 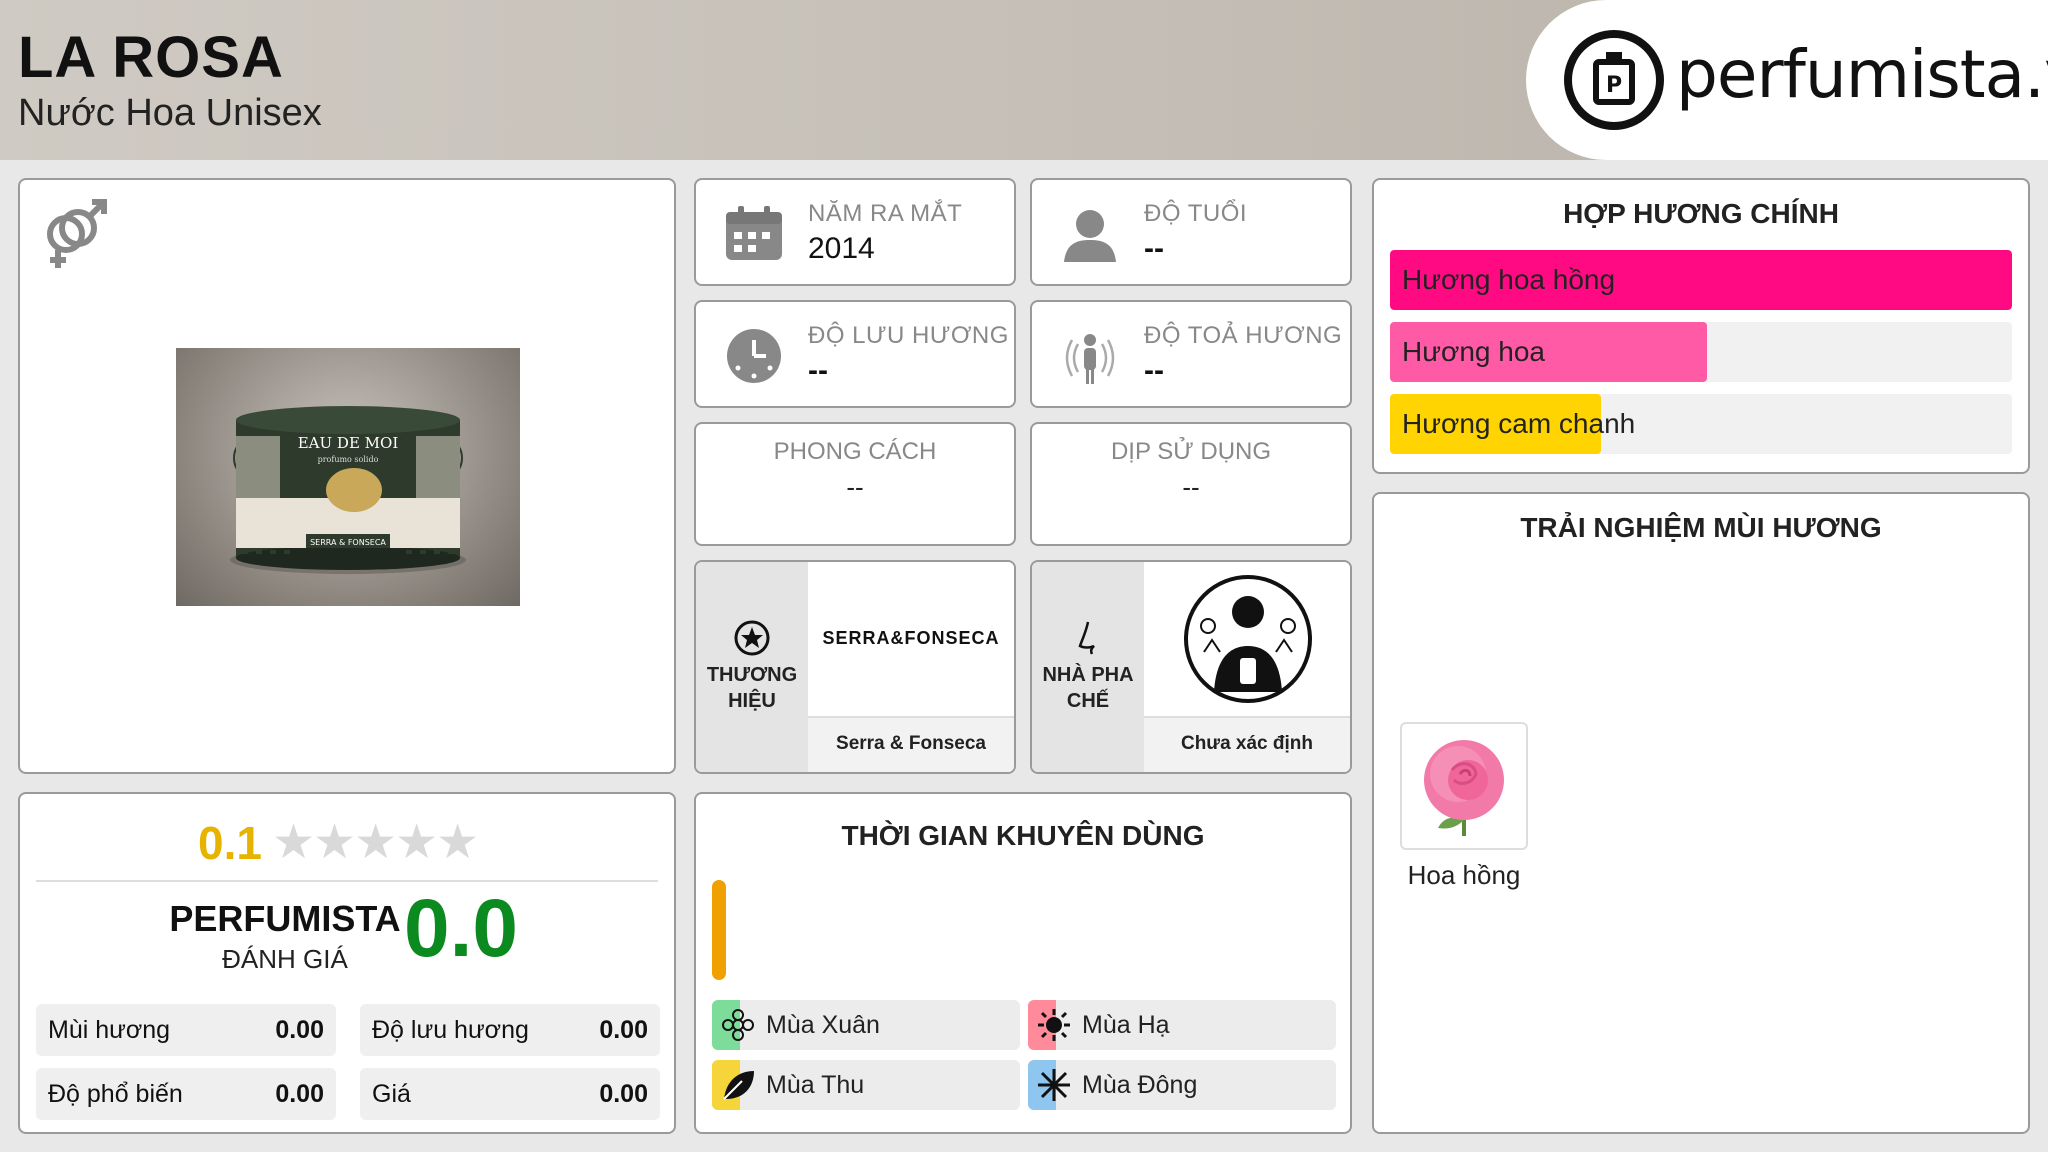 I want to click on style-title: PHONG CÁCH, so click(x=855, y=451).